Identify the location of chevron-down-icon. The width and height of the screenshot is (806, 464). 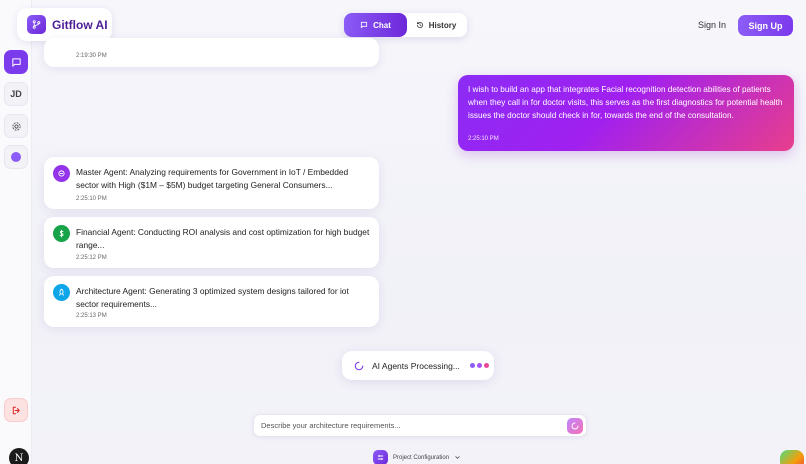
(457, 457).